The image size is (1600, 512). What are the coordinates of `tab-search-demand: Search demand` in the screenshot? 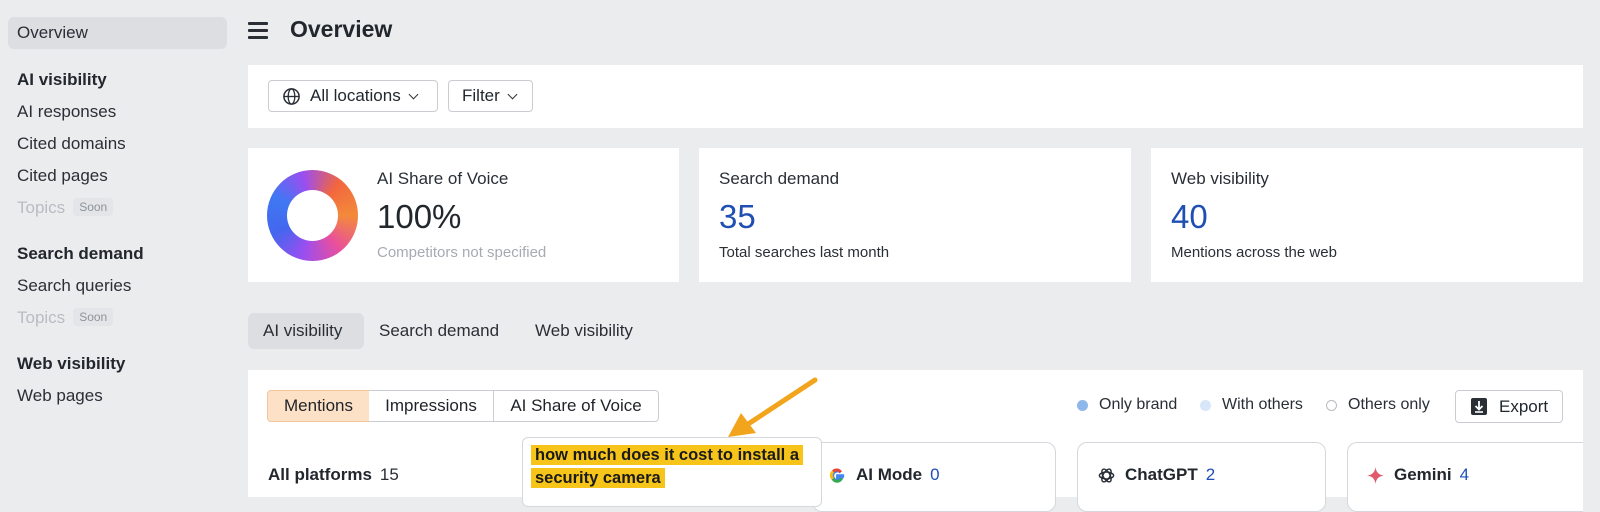 It's located at (441, 331).